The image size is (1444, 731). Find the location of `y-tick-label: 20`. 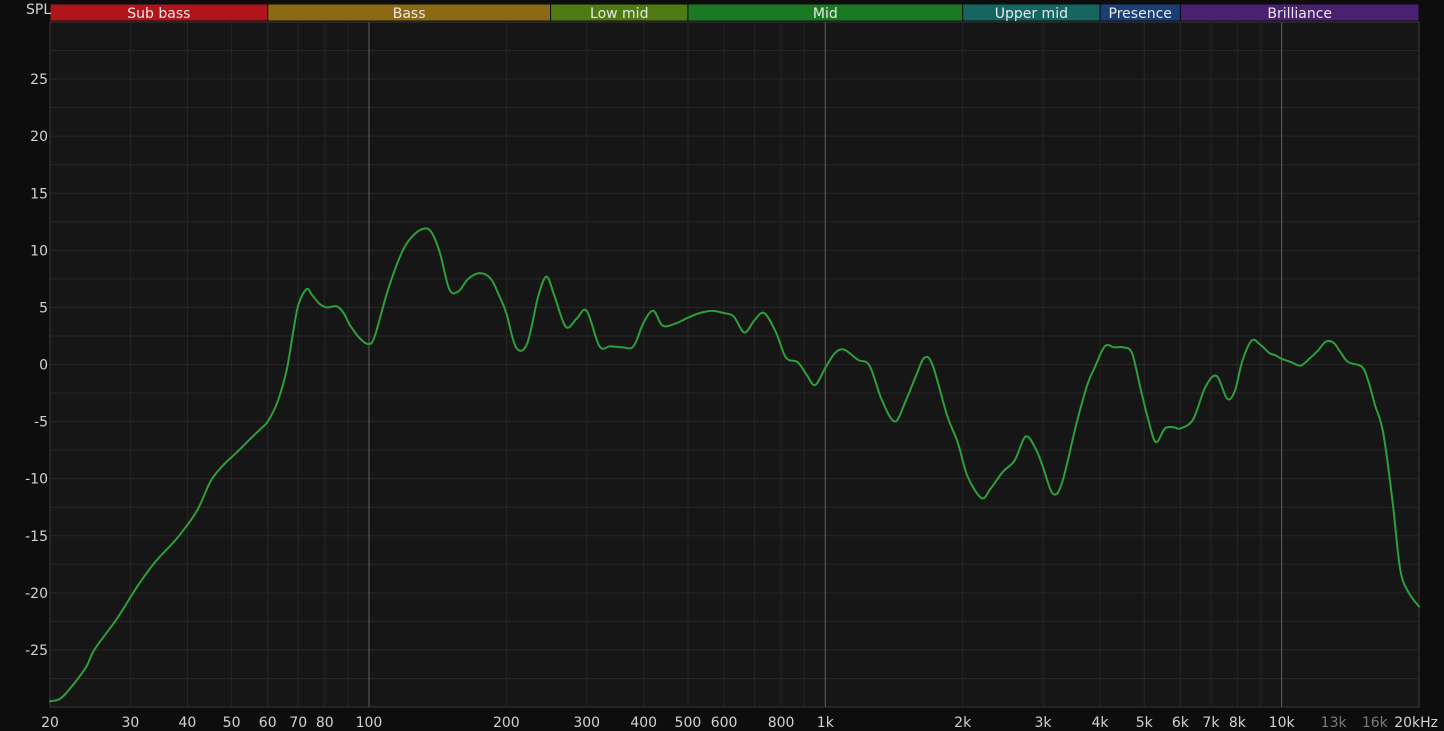

y-tick-label: 20 is located at coordinates (39, 137).